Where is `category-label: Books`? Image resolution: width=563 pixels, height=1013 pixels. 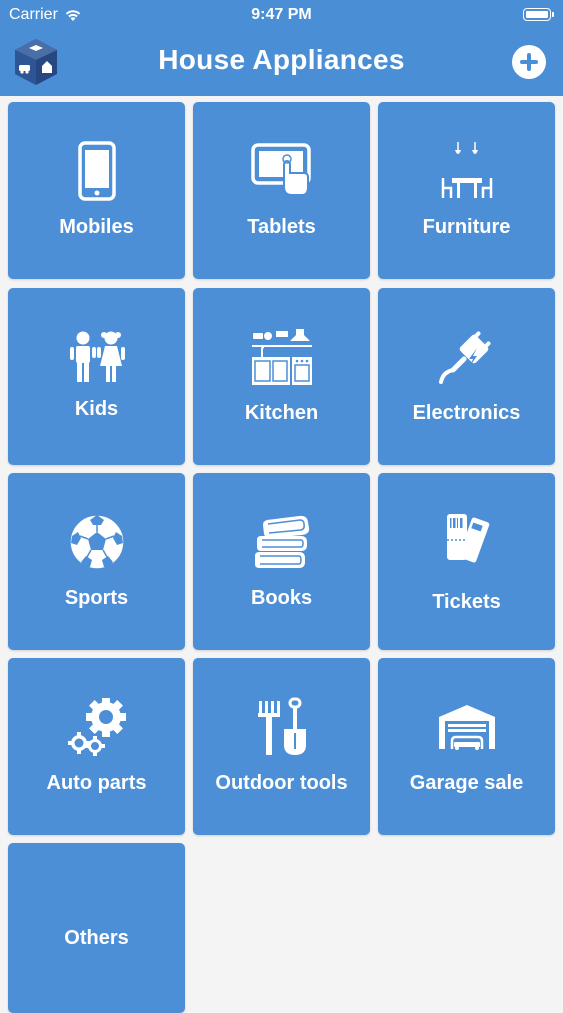
category-label: Books is located at coordinates (281, 598).